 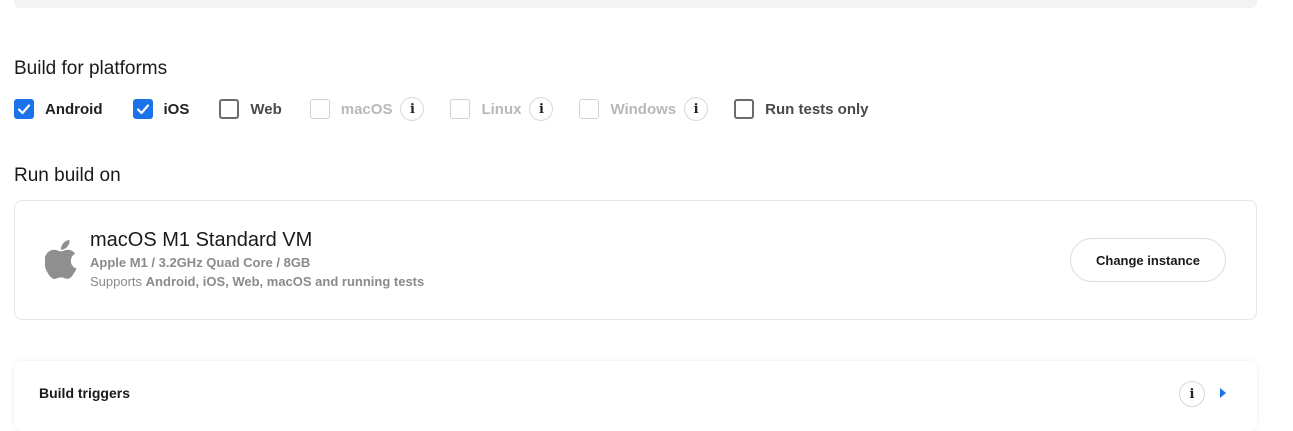 I want to click on web-checkbox: Web, so click(x=250, y=109).